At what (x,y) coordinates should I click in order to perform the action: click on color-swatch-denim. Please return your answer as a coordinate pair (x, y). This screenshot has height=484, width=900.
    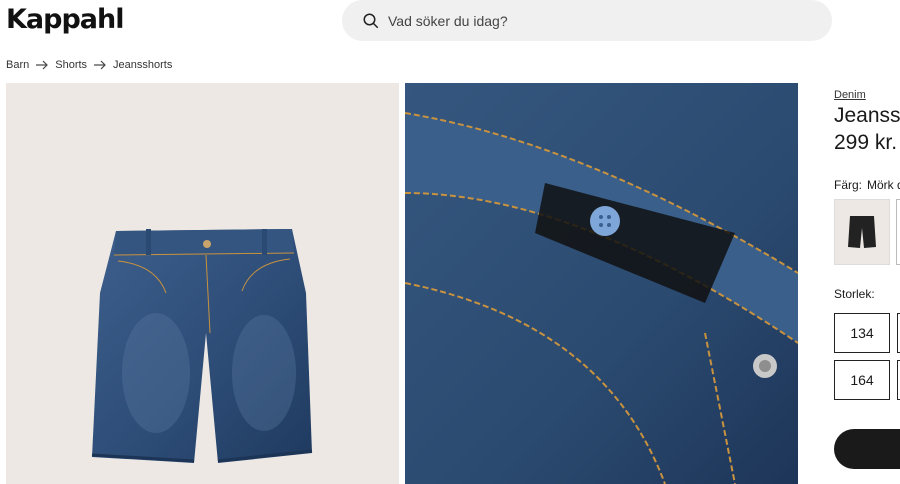
    Looking at the image, I should click on (898, 232).